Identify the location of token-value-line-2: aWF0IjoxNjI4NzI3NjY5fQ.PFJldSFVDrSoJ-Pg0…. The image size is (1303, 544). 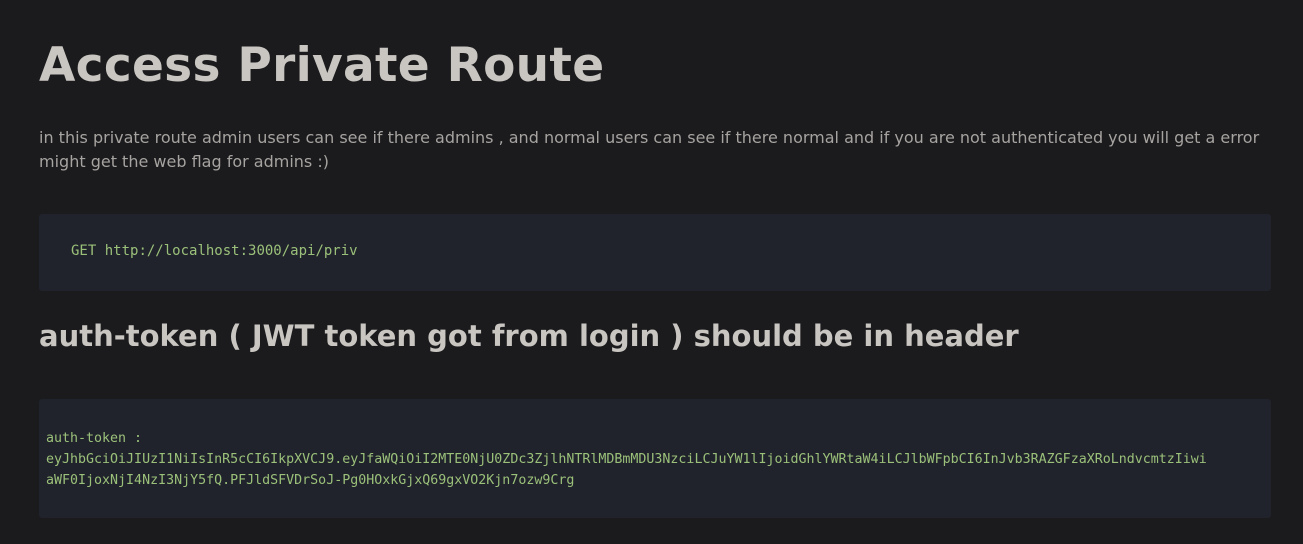
(310, 480).